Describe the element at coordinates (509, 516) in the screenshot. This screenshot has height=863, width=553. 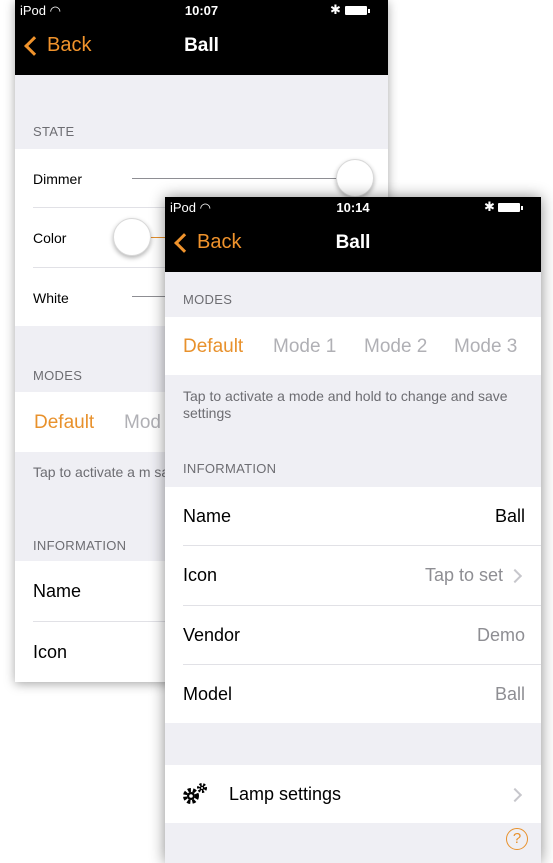
I see `name-value: Ball` at that location.